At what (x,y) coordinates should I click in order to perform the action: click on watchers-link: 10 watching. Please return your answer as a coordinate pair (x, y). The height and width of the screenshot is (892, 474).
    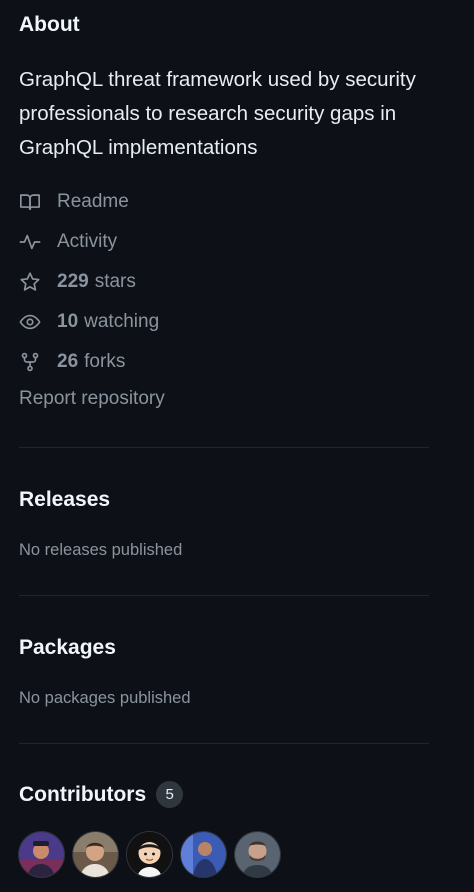
    Looking at the image, I should click on (224, 322).